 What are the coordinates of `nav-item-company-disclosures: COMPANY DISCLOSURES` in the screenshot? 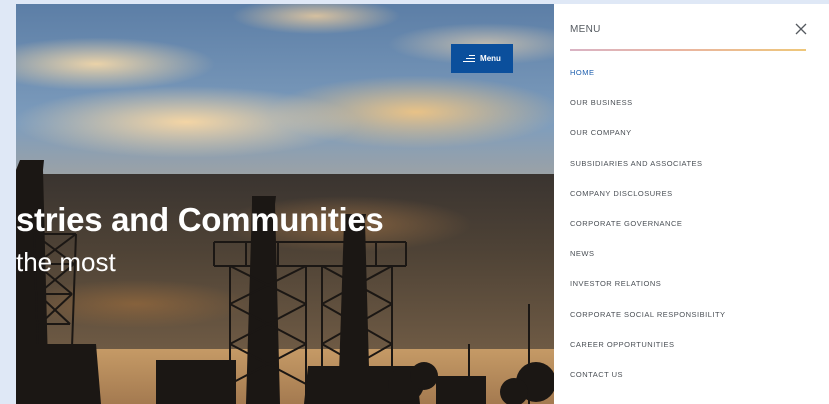 It's located at (648, 204).